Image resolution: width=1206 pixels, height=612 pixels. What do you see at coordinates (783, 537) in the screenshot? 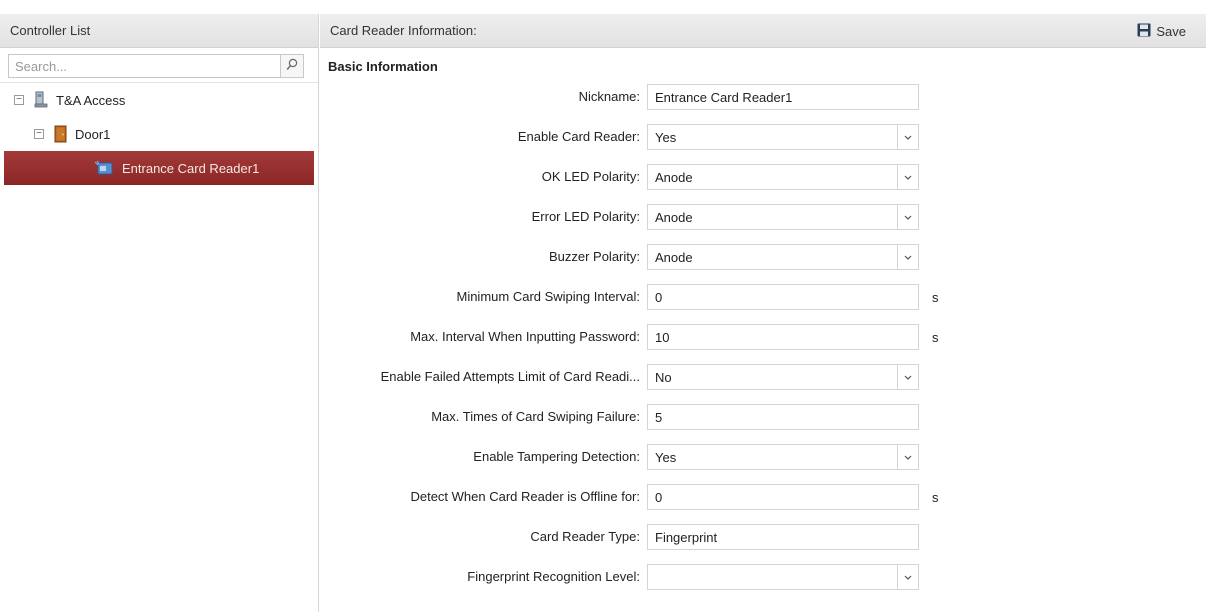
I see `card-reader-type-field: Fingerprint` at bounding box center [783, 537].